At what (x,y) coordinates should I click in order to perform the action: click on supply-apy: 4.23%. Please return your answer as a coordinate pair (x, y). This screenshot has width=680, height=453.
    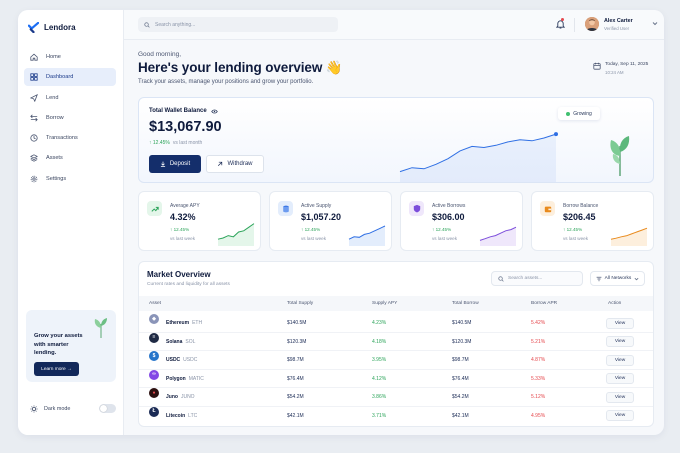
    Looking at the image, I should click on (379, 323).